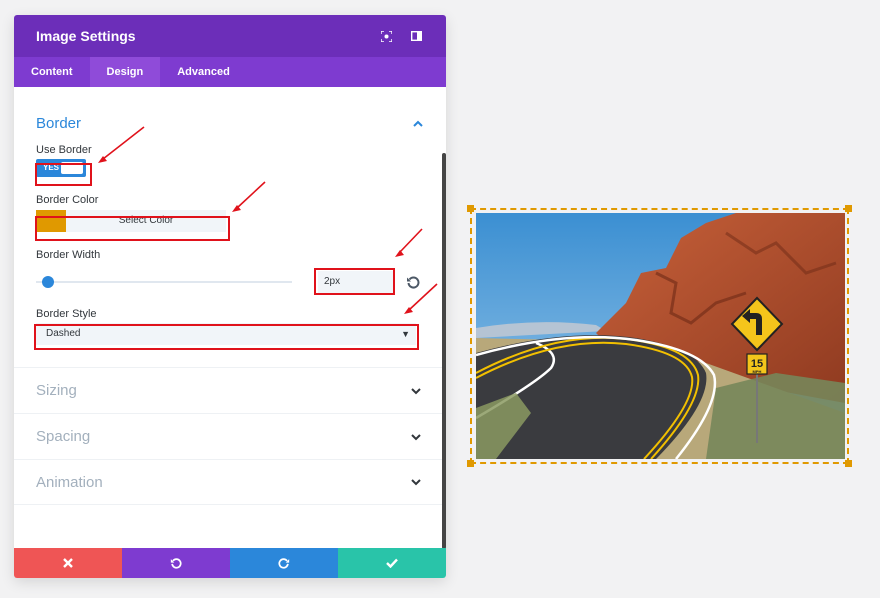 This screenshot has height=598, width=880. Describe the element at coordinates (59, 123) in the screenshot. I see `border-section-title: Border` at that location.